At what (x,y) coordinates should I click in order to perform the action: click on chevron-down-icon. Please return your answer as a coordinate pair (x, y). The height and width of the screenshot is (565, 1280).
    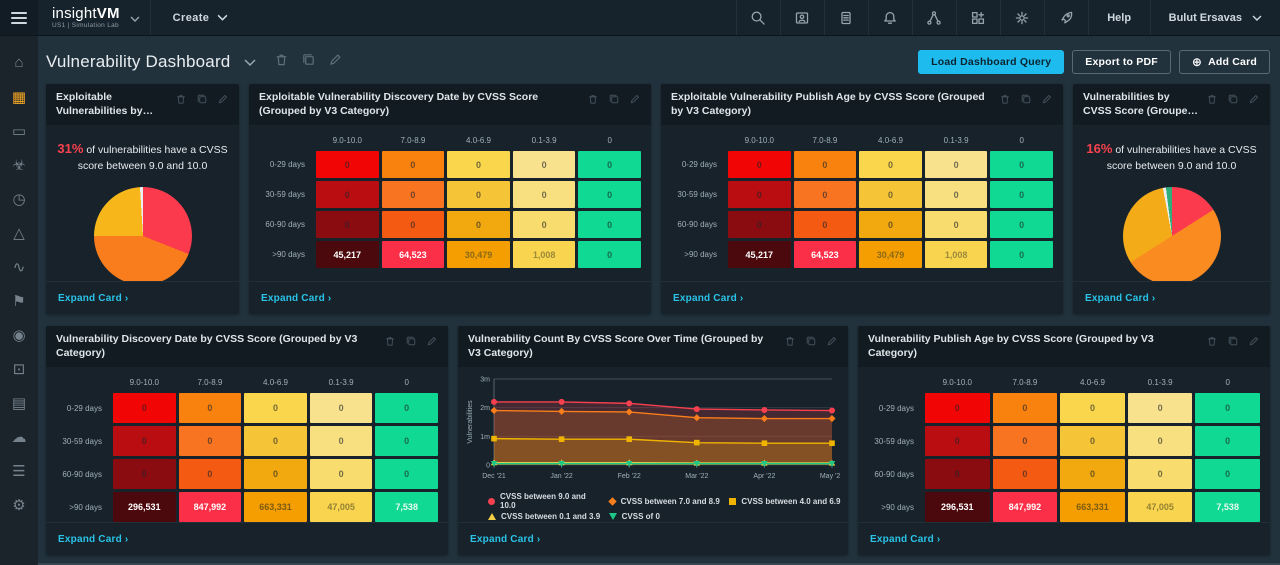
    Looking at the image, I should click on (135, 18).